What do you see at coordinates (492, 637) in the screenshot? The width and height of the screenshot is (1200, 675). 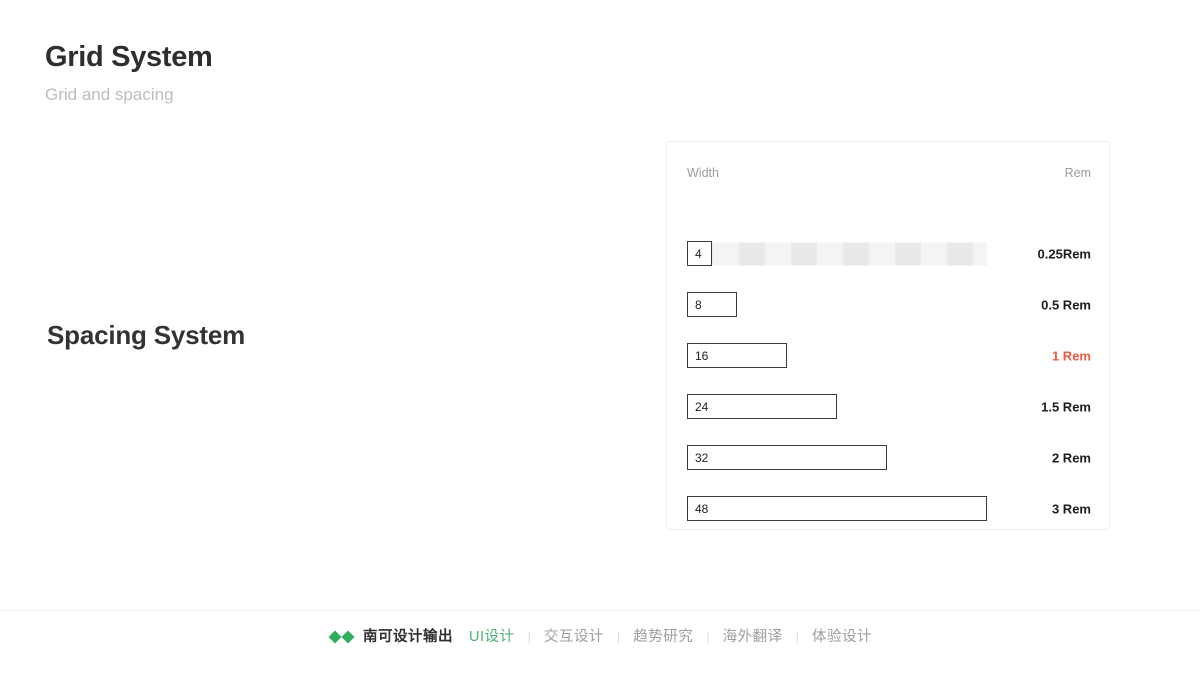 I see `footer-link-0: UI设计` at bounding box center [492, 637].